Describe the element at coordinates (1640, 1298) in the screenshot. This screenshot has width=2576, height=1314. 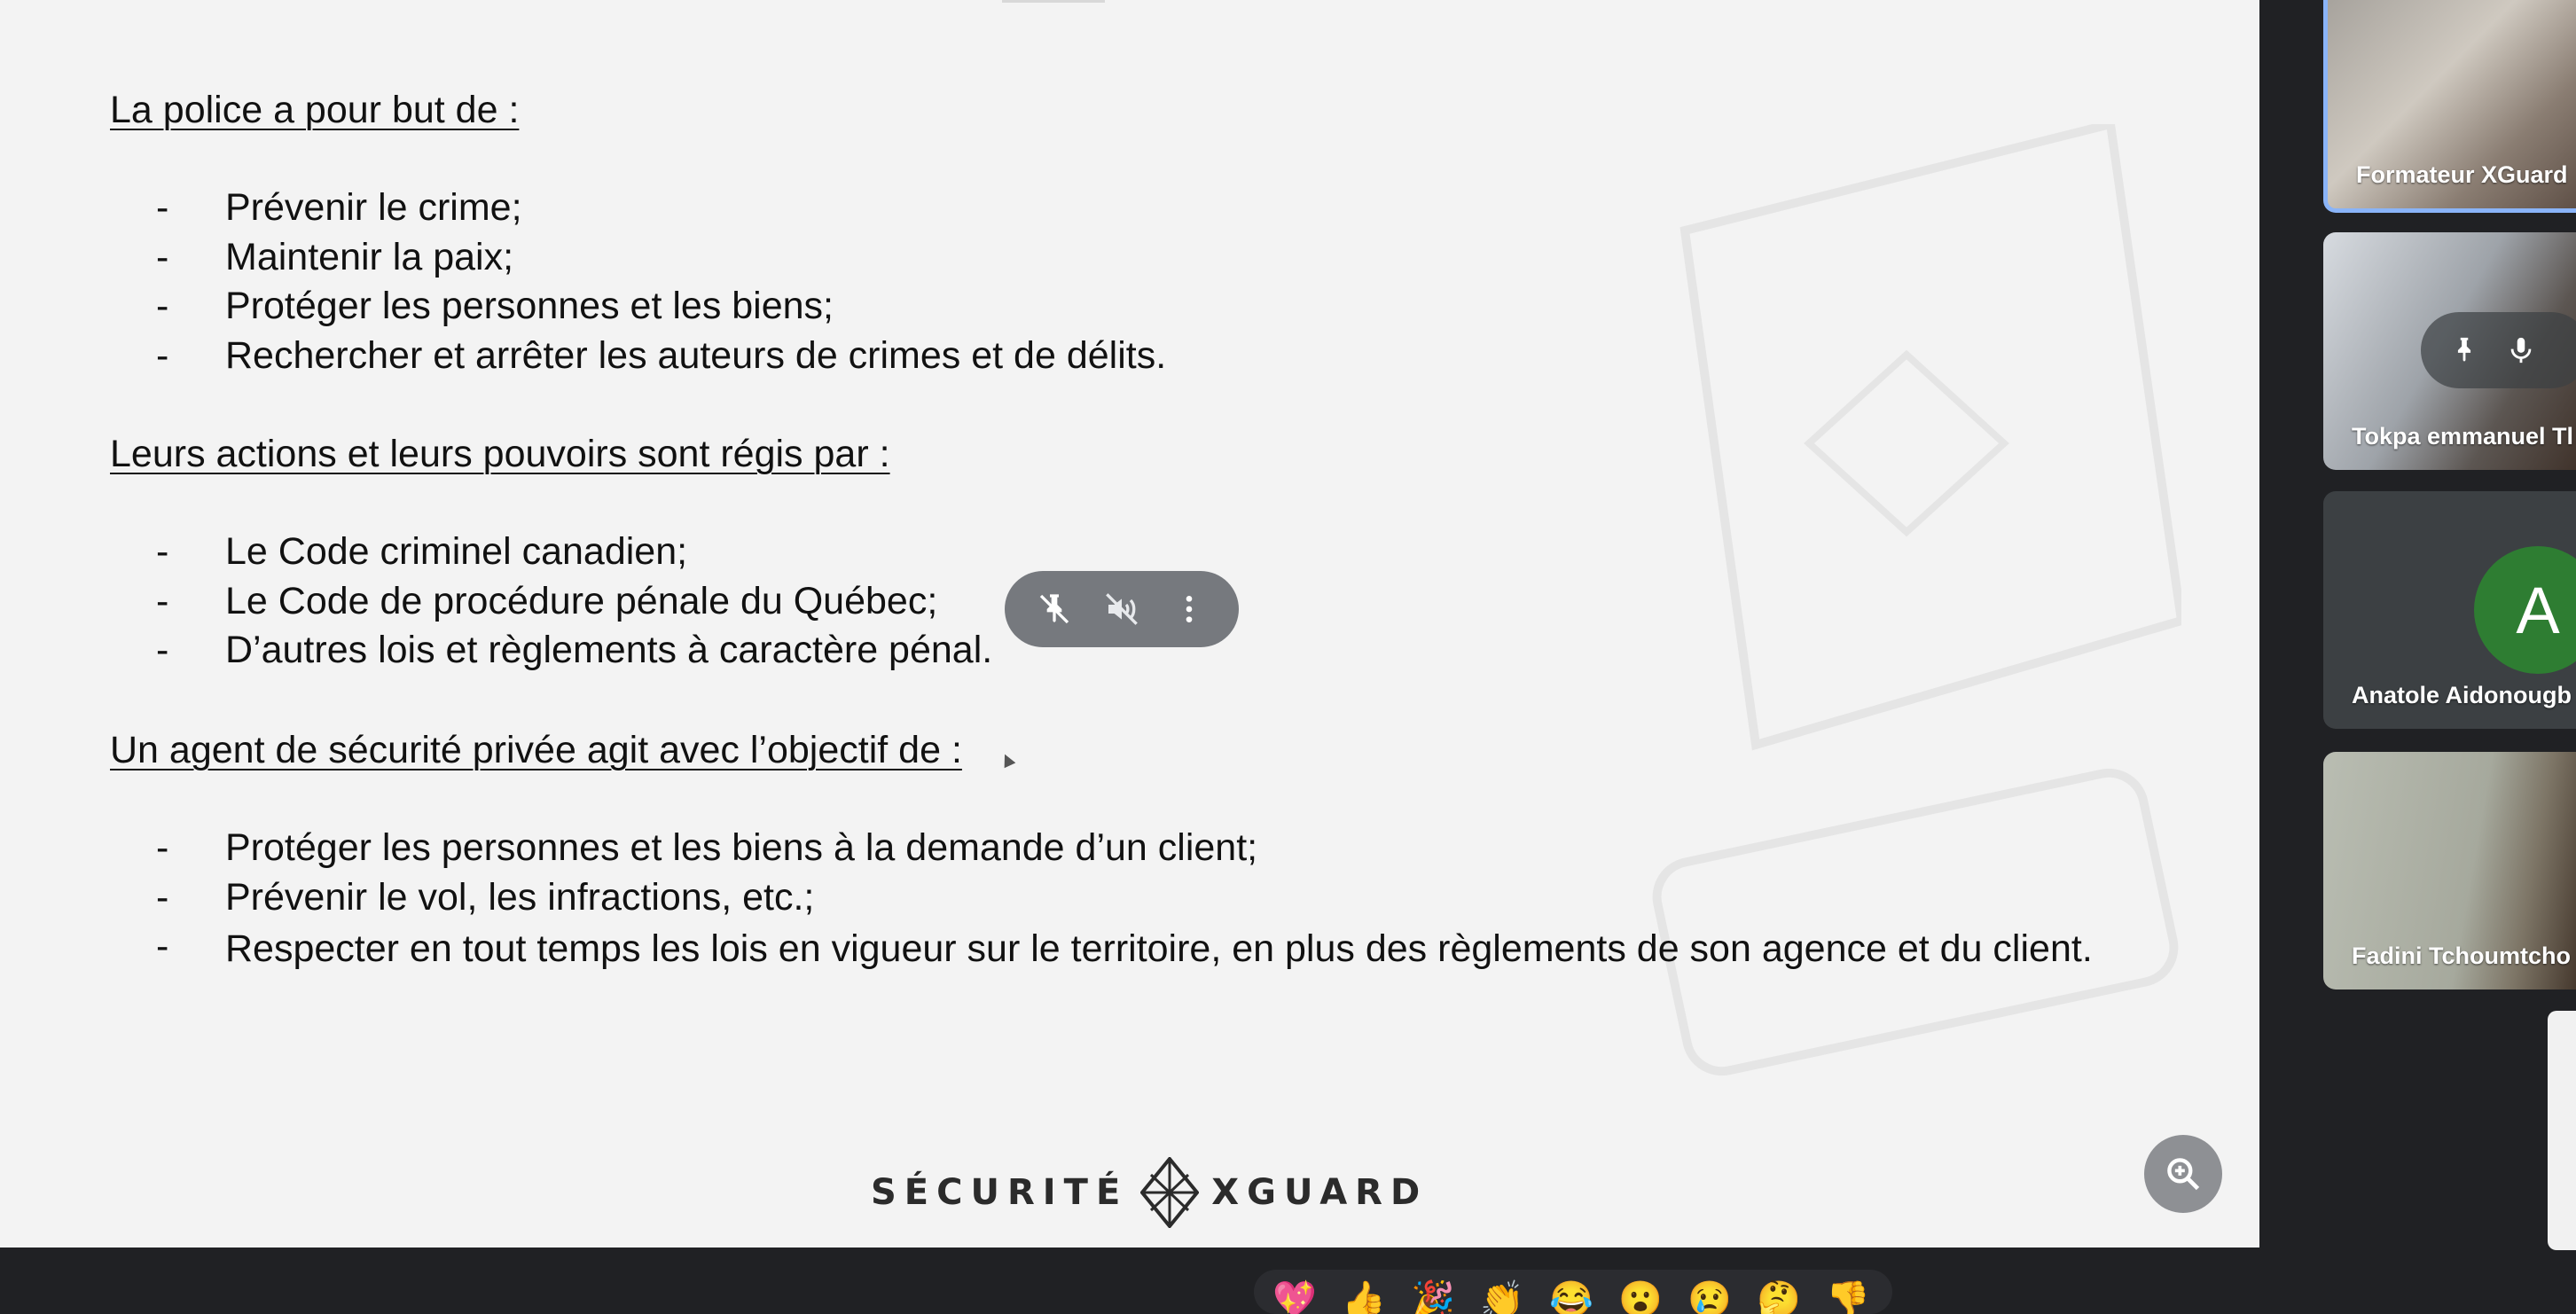
I see `reaction-emoji: 😮` at that location.